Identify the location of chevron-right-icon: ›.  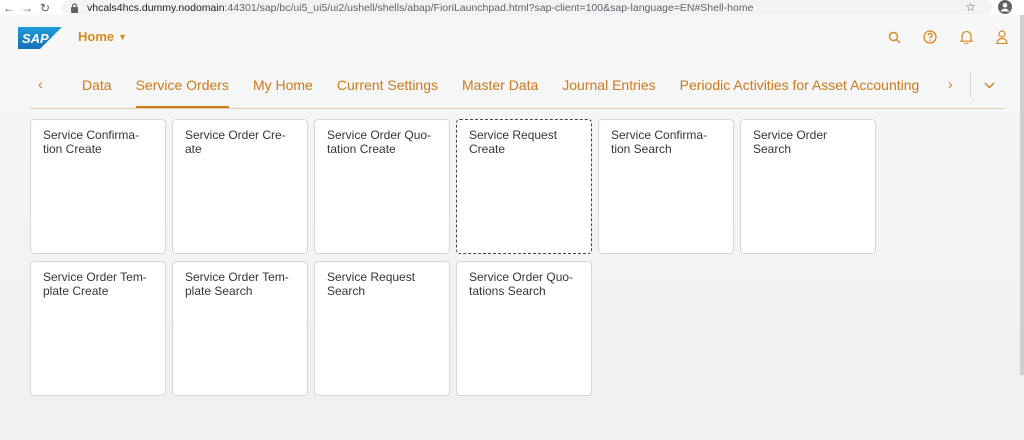
(950, 84).